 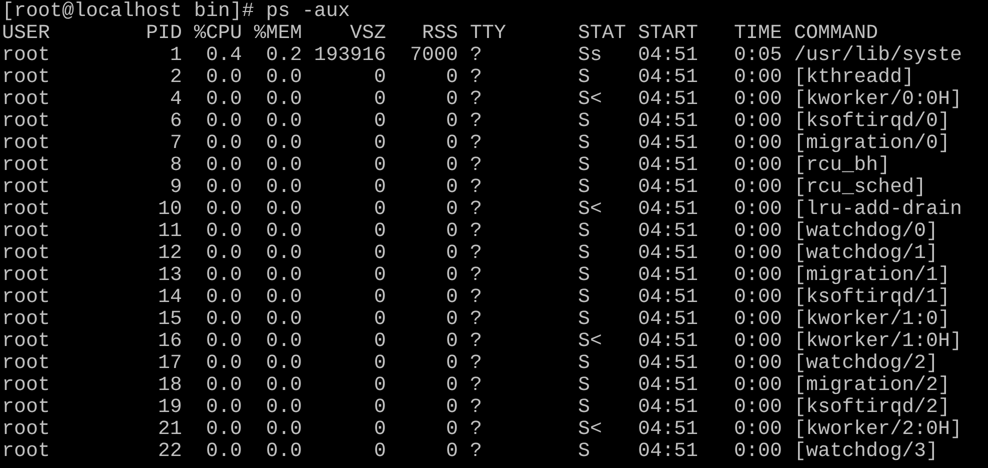 I want to click on table-cell-text: [ksoftirqd/0], so click(x=871, y=122).